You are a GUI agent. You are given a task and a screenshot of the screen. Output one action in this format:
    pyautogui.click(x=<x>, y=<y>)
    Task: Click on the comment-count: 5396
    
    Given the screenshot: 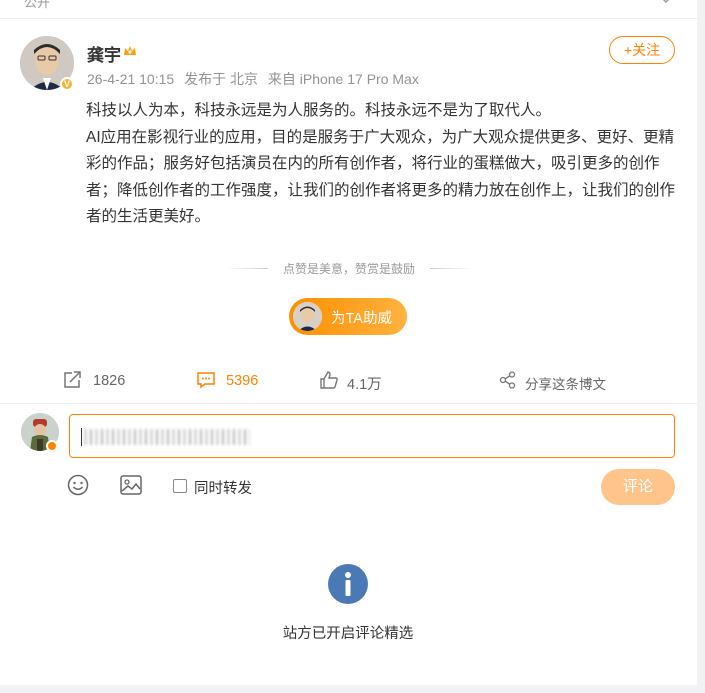 What is the action you would take?
    pyautogui.click(x=242, y=381)
    